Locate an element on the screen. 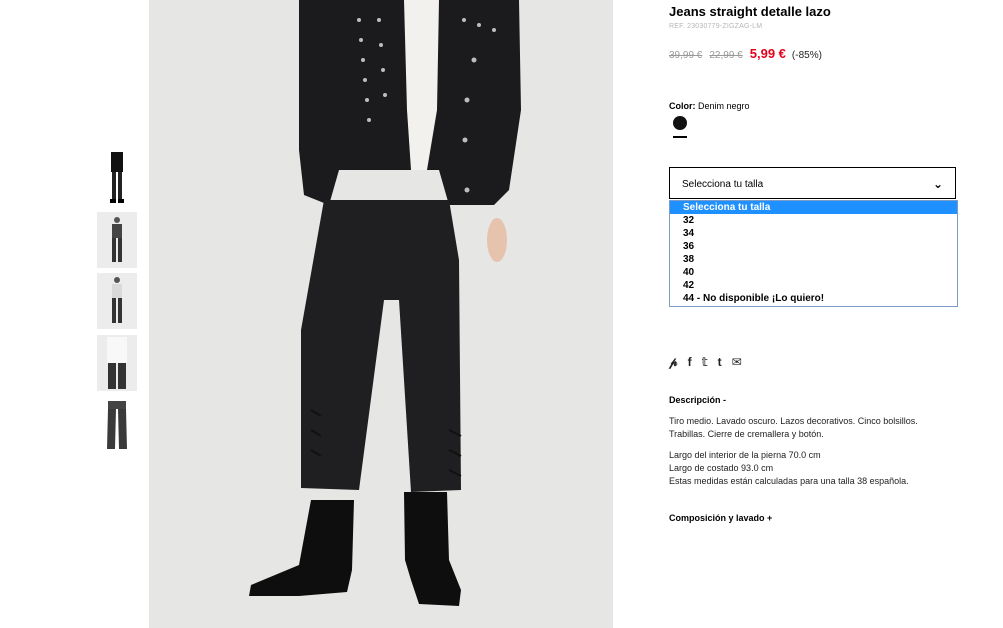 The height and width of the screenshot is (628, 1003). share-icons: 𝓅 f 𝕥 t ✉ is located at coordinates (710, 361).